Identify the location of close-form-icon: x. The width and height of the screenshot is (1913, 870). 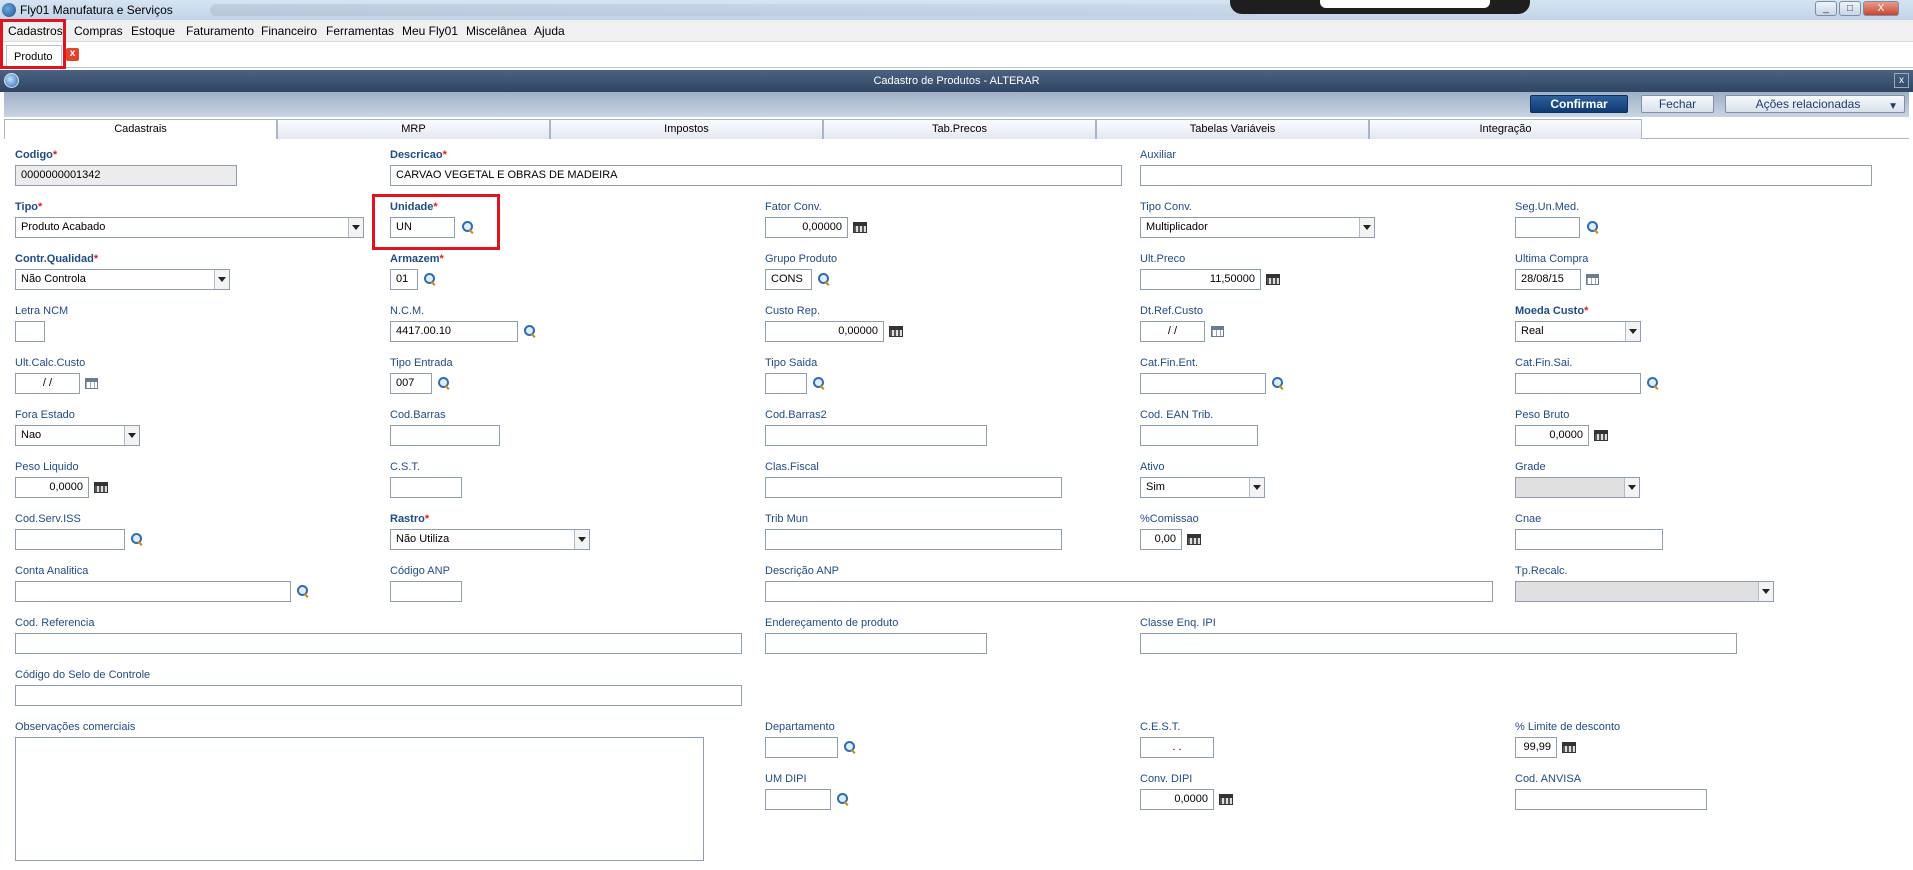
(1901, 80).